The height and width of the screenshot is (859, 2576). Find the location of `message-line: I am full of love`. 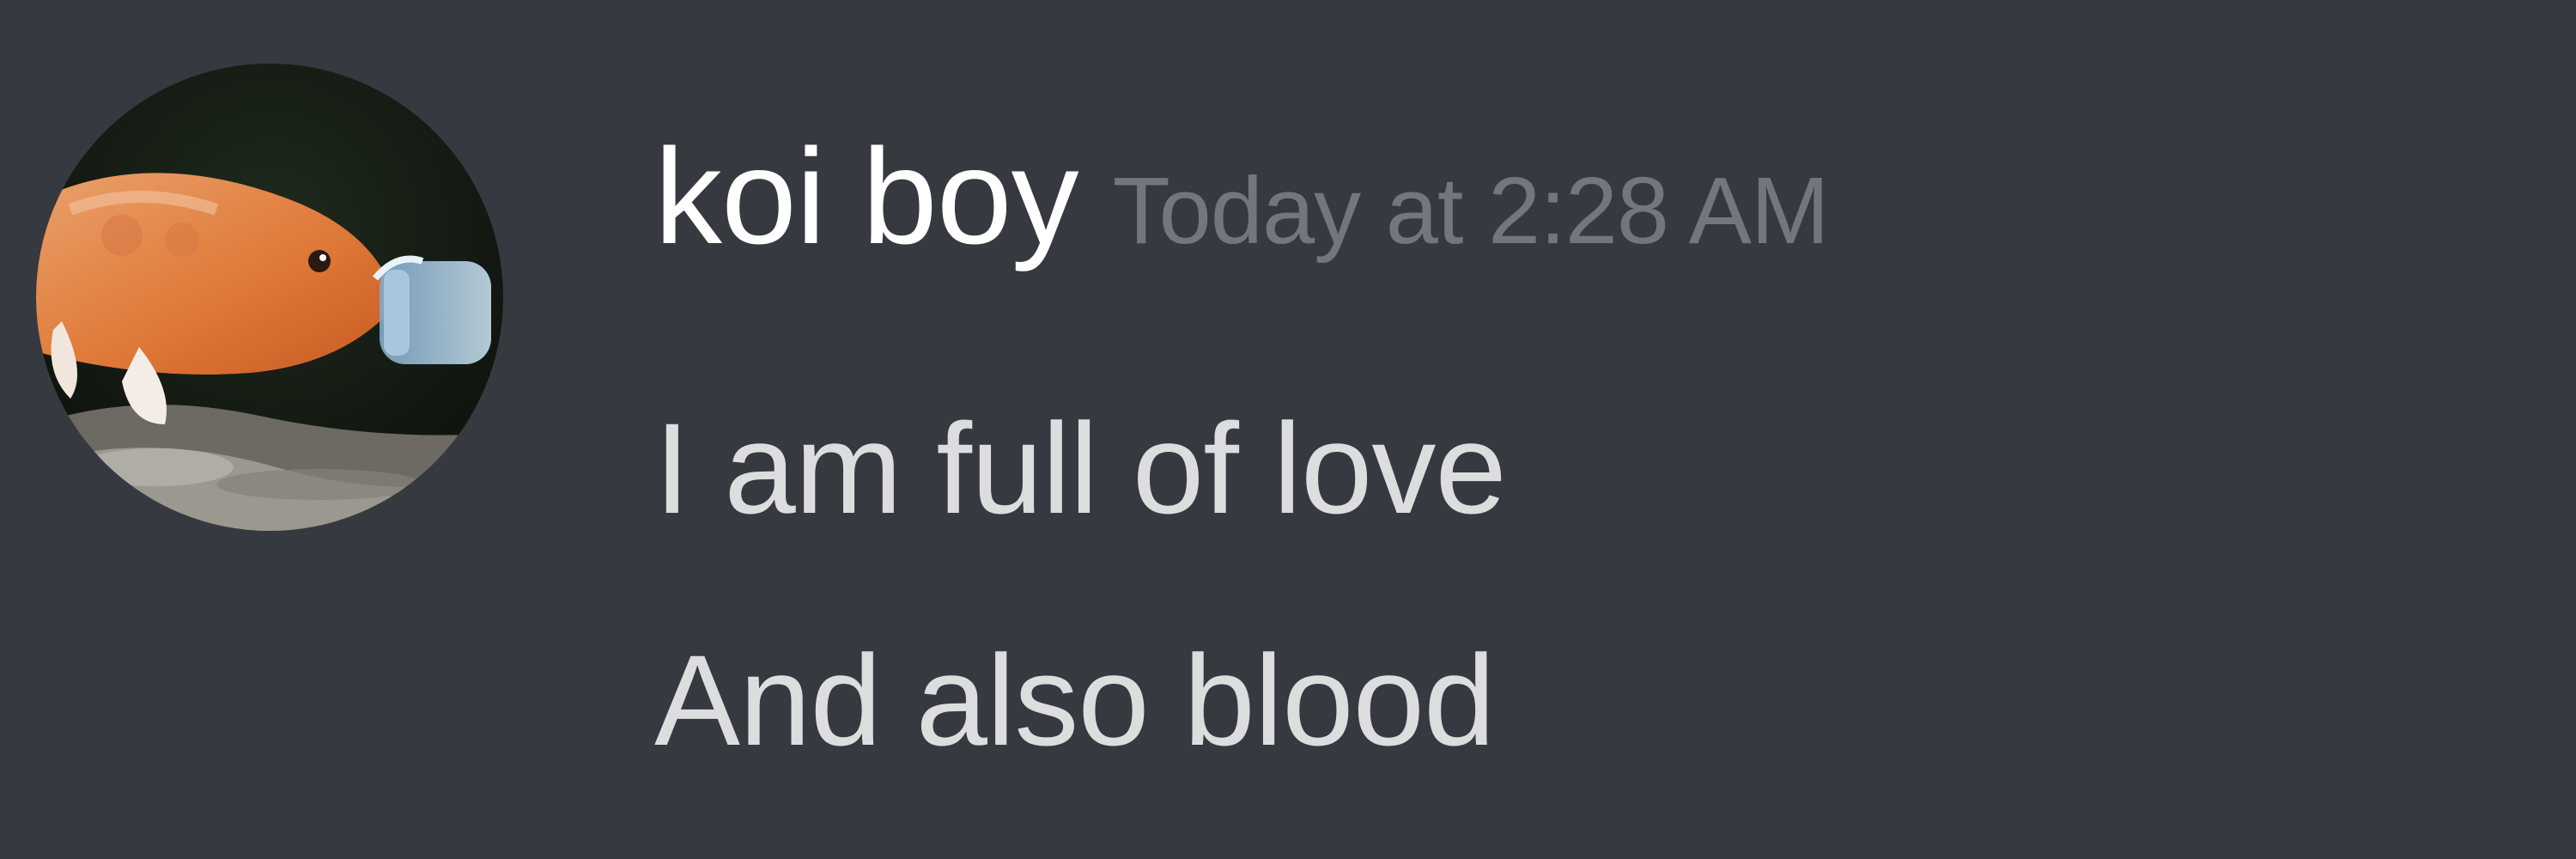

message-line: I am full of love is located at coordinates (1080, 468).